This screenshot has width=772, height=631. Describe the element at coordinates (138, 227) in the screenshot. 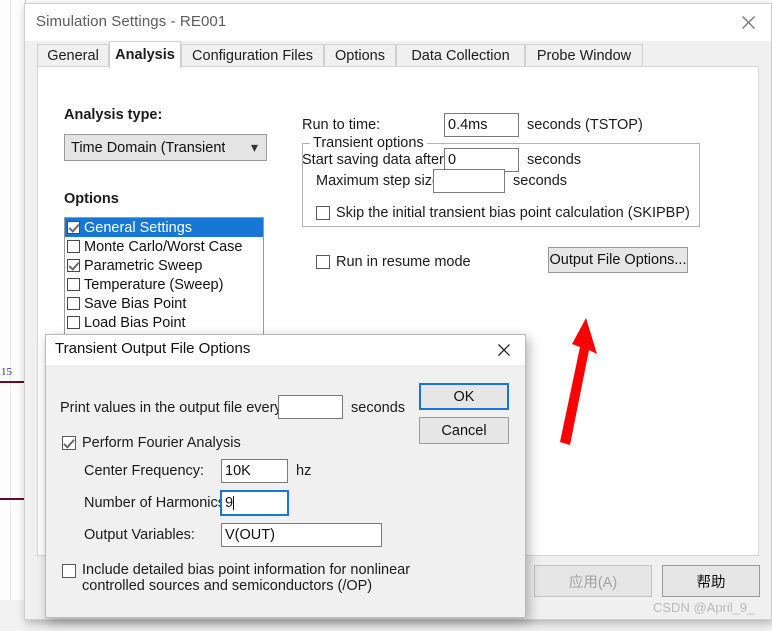

I see `list-item-label: General Settings` at that location.